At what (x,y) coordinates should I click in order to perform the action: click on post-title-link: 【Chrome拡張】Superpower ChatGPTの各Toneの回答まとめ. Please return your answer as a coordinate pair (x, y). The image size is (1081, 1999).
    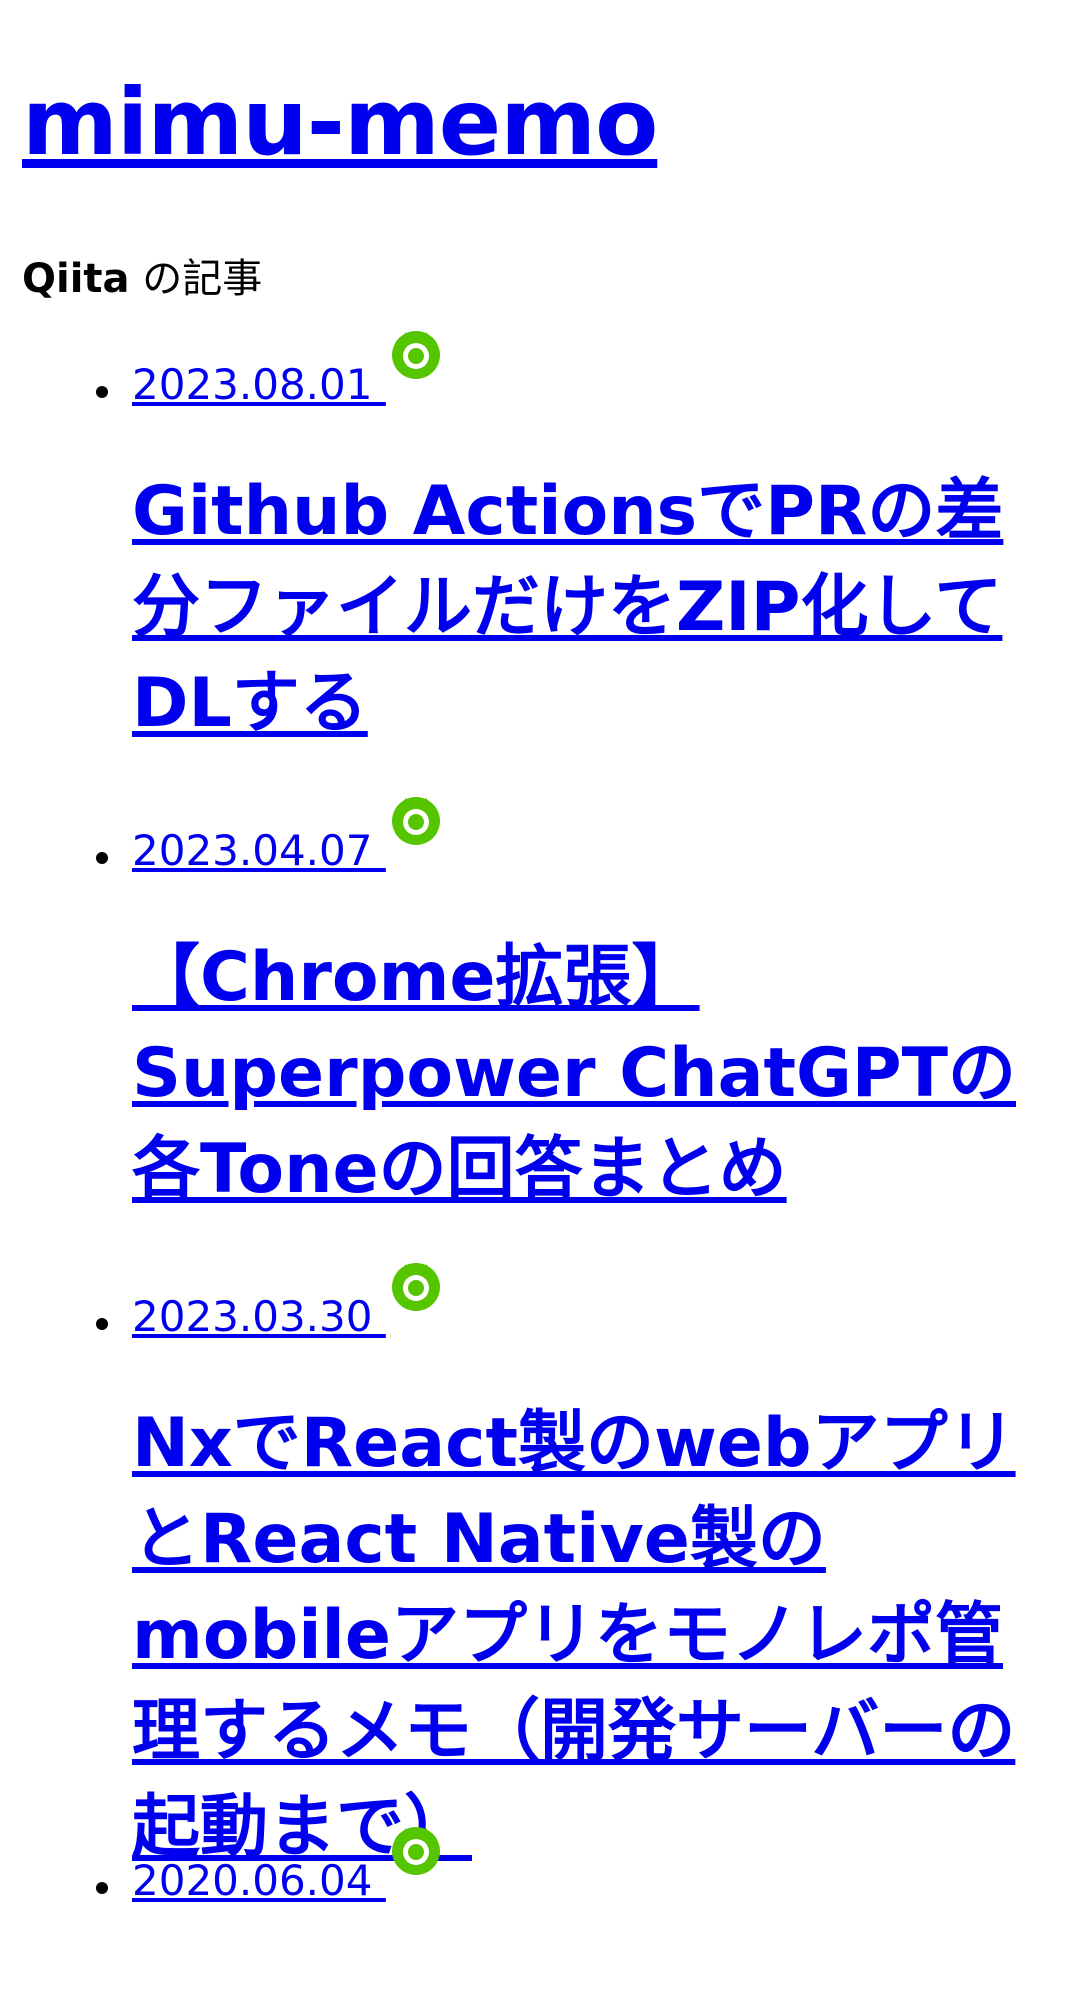
    Looking at the image, I should click on (574, 1073).